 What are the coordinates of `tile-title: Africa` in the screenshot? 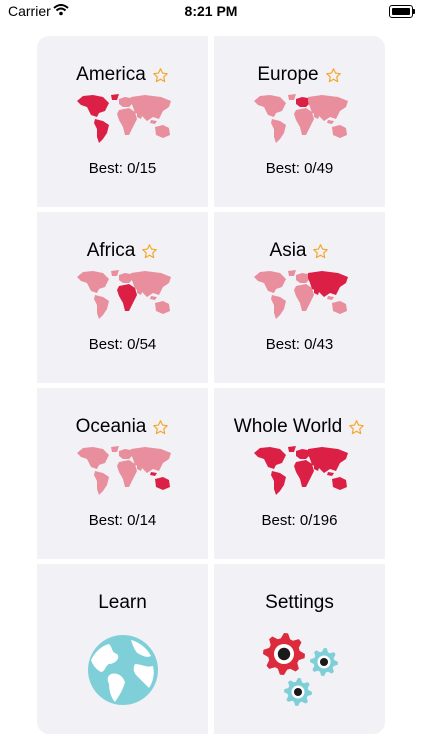 It's located at (111, 250).